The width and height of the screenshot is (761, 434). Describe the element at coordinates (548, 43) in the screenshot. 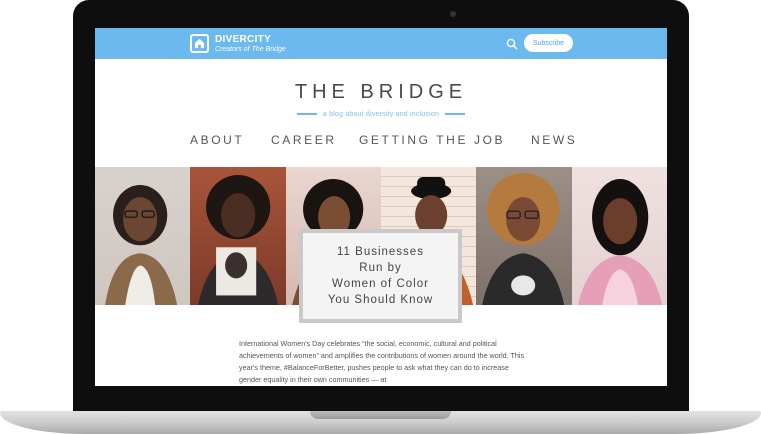

I see `subscribe-button: Subscribe` at that location.